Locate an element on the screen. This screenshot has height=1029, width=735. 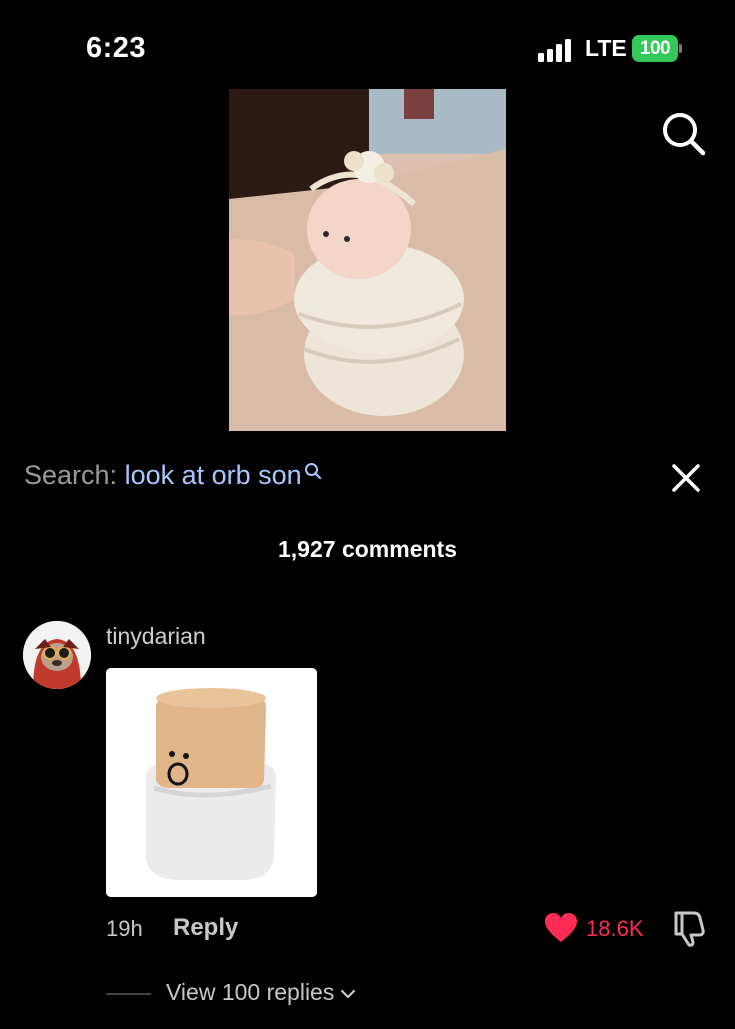
replies-divider is located at coordinates (128, 994).